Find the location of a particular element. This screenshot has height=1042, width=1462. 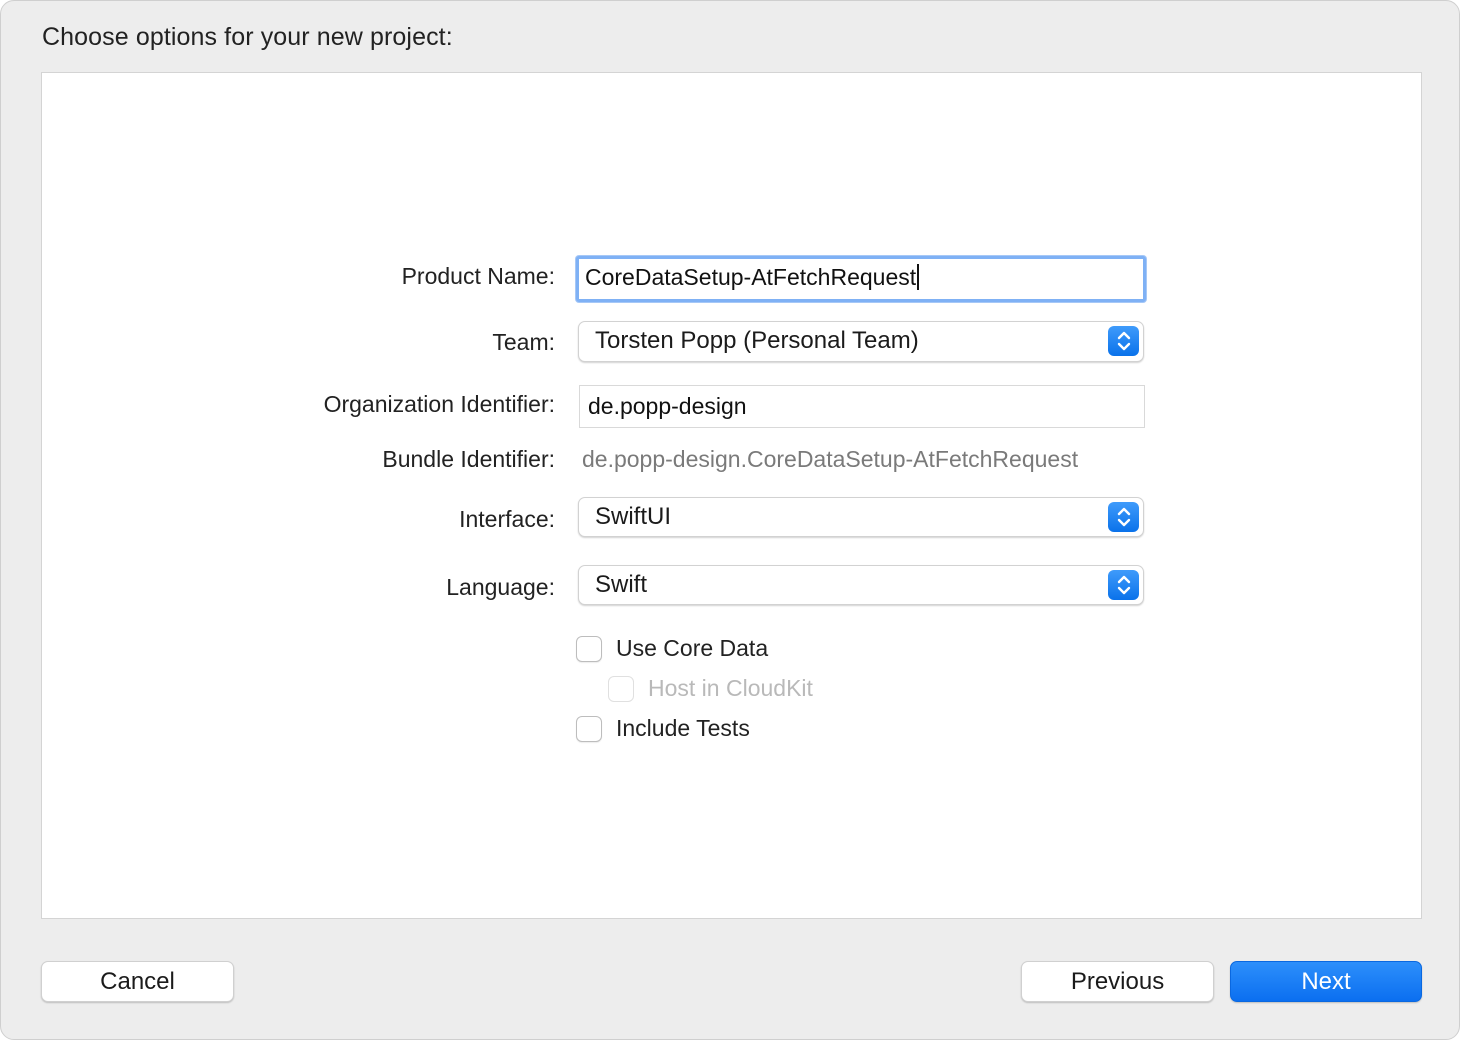

team-value: Torsten Popp (Personal Team) is located at coordinates (757, 340).